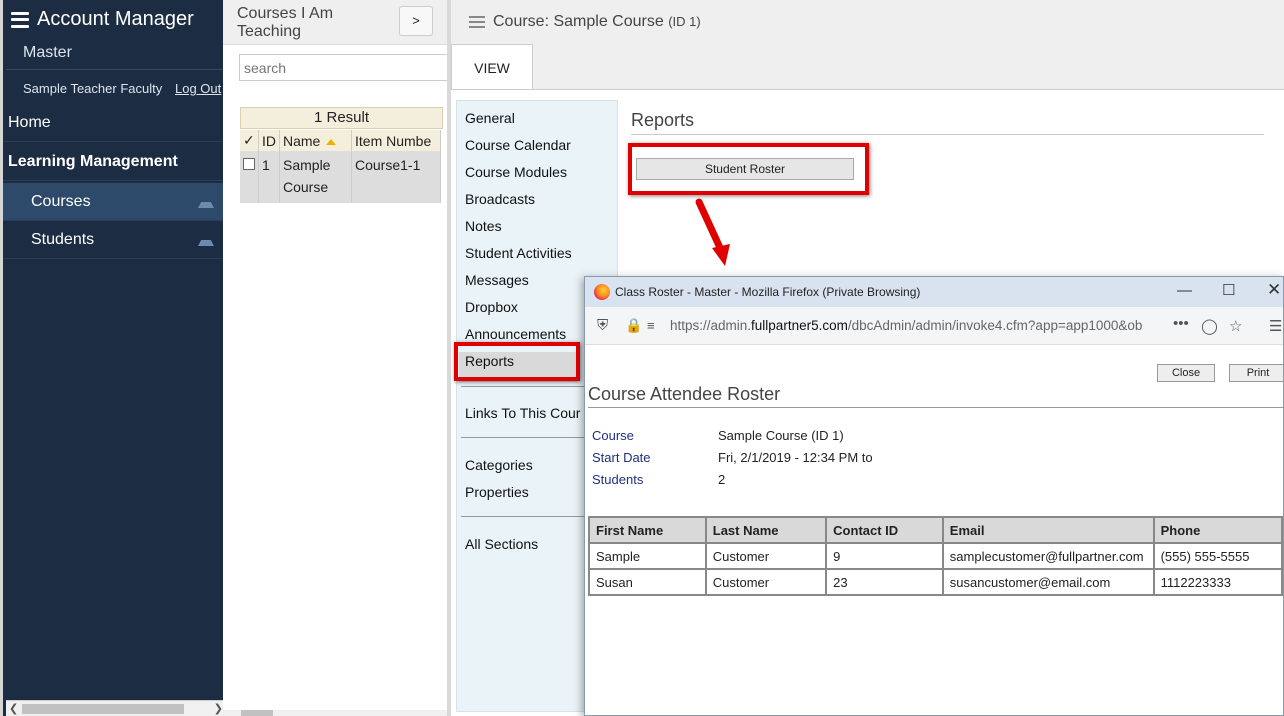  I want to click on row-select-cell, so click(249, 177).